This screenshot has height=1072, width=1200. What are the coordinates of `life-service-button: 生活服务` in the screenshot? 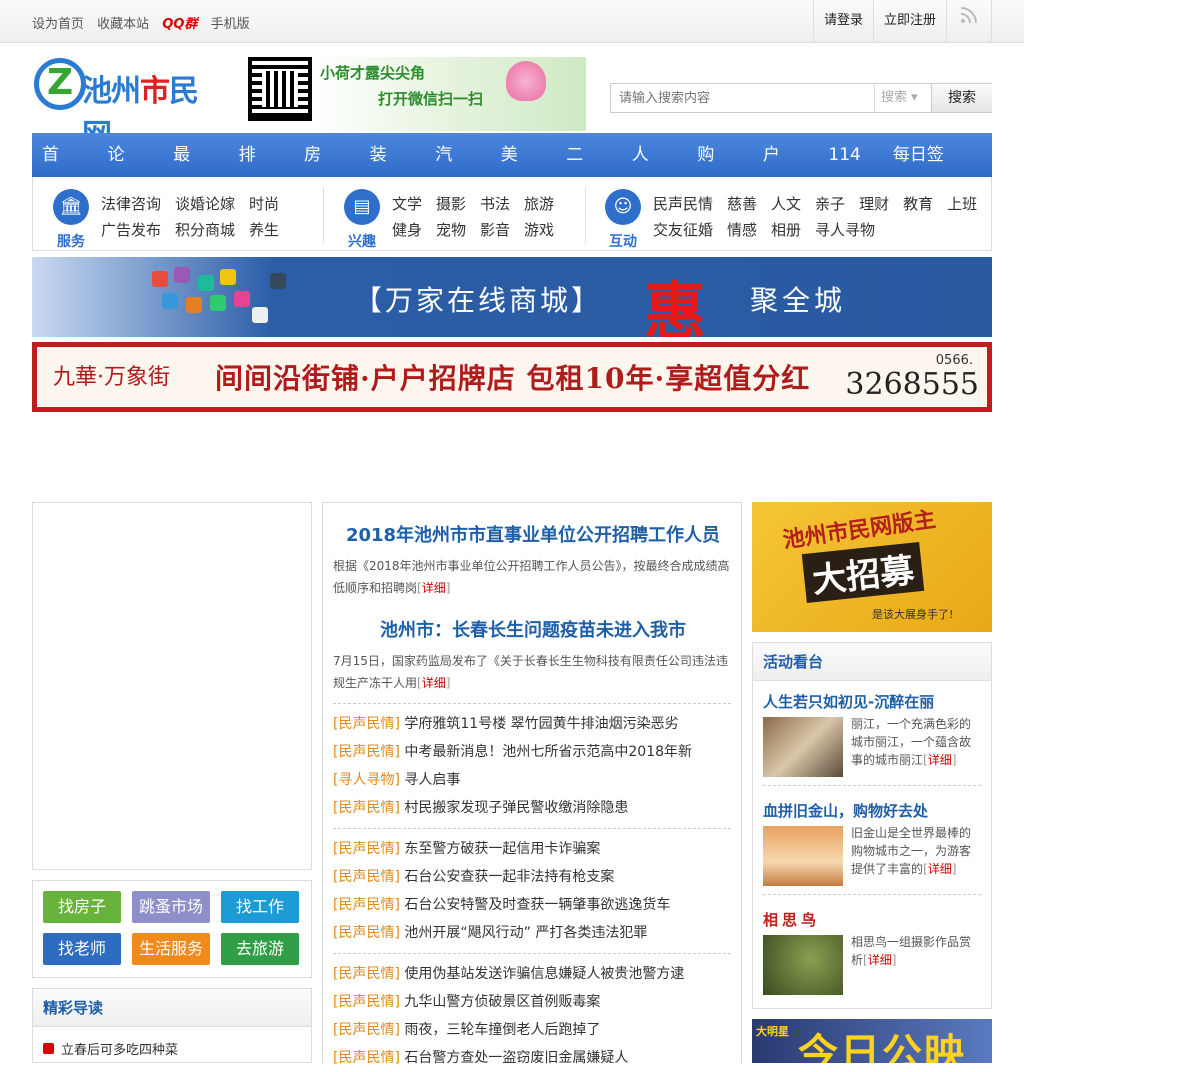 It's located at (171, 949).